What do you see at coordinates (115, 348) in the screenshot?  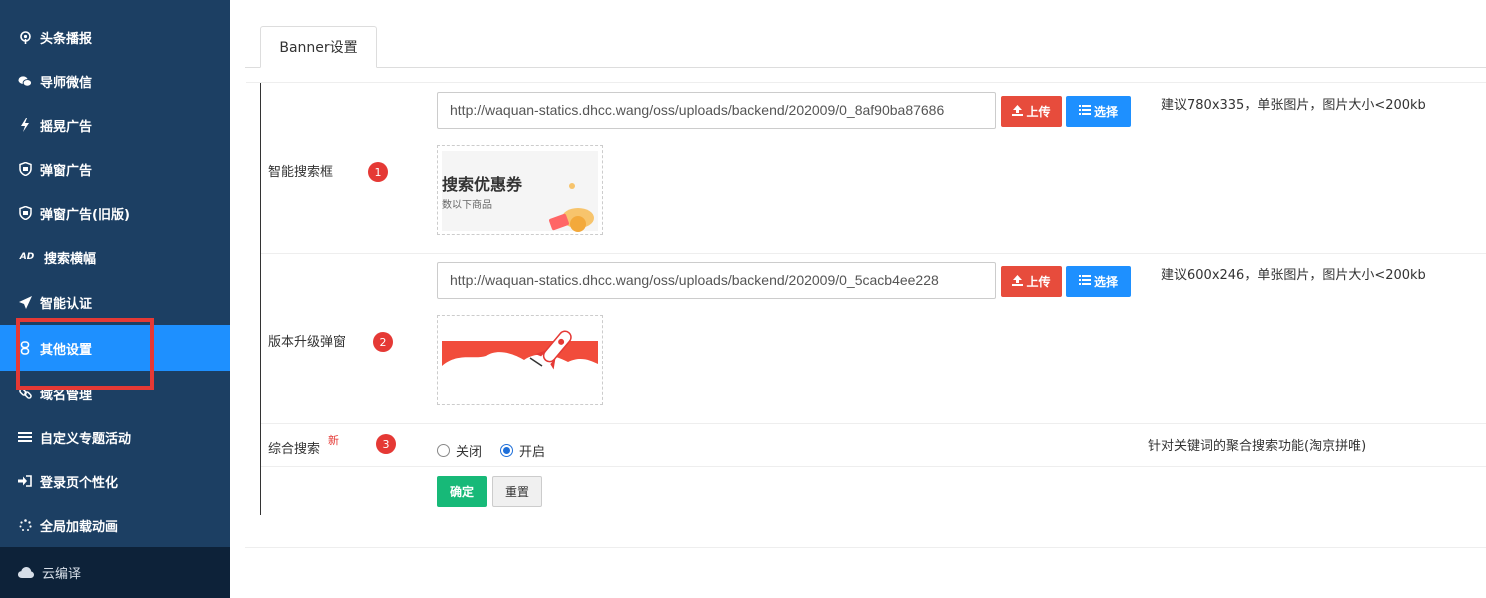 I see `sidebar-item-other-settings: 其他设置` at bounding box center [115, 348].